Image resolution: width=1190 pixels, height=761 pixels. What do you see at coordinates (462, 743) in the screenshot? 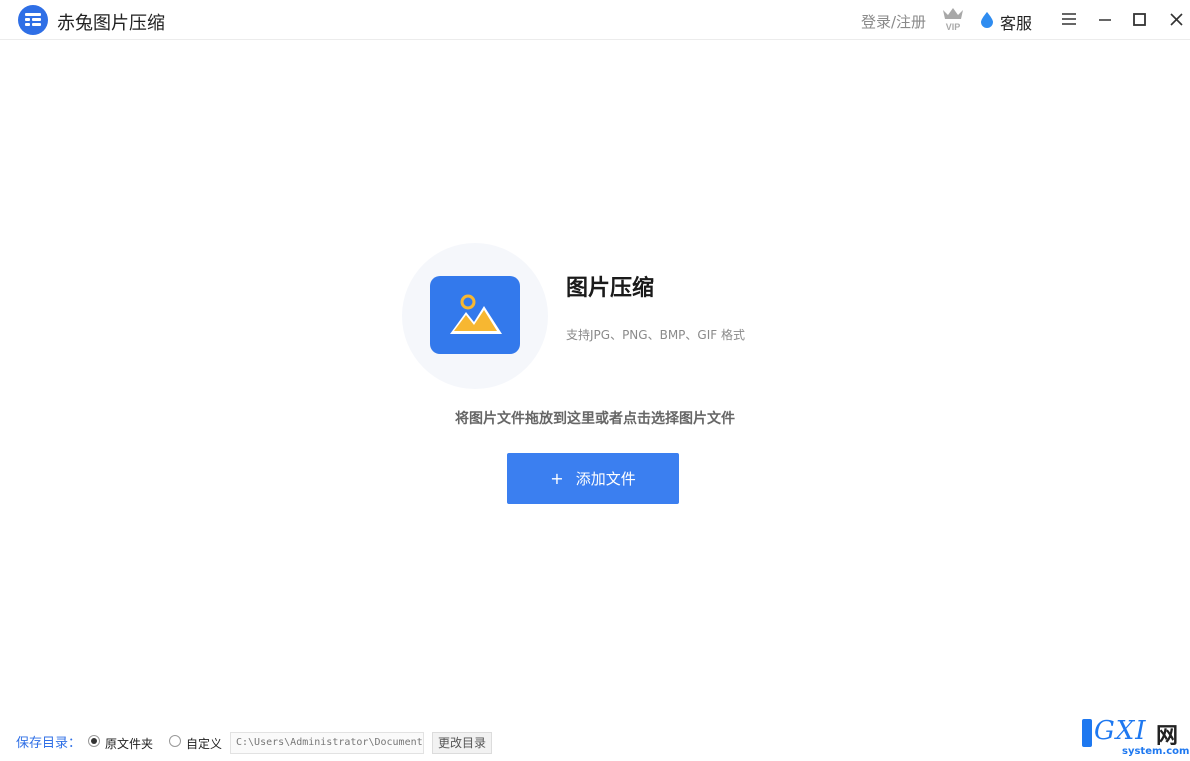
I see `change-directory-button: 更改目录` at bounding box center [462, 743].